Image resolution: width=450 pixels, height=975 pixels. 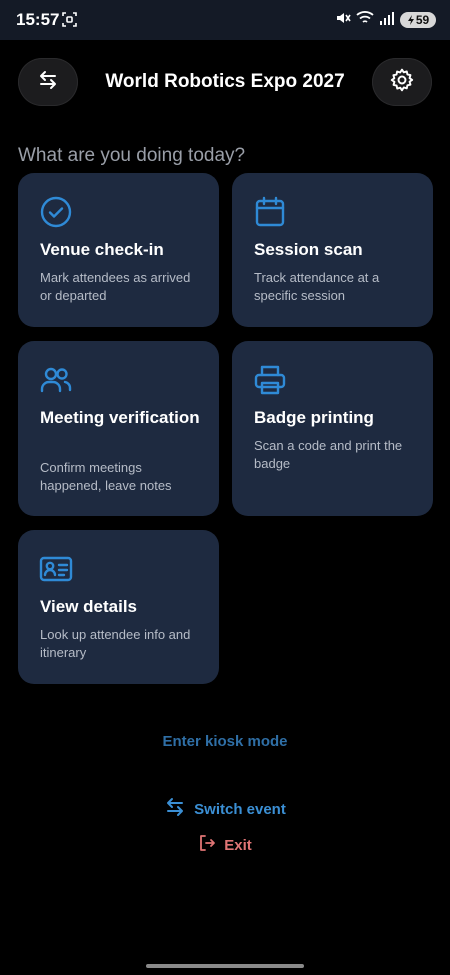 I want to click on card-title: Badge printing, so click(x=314, y=417).